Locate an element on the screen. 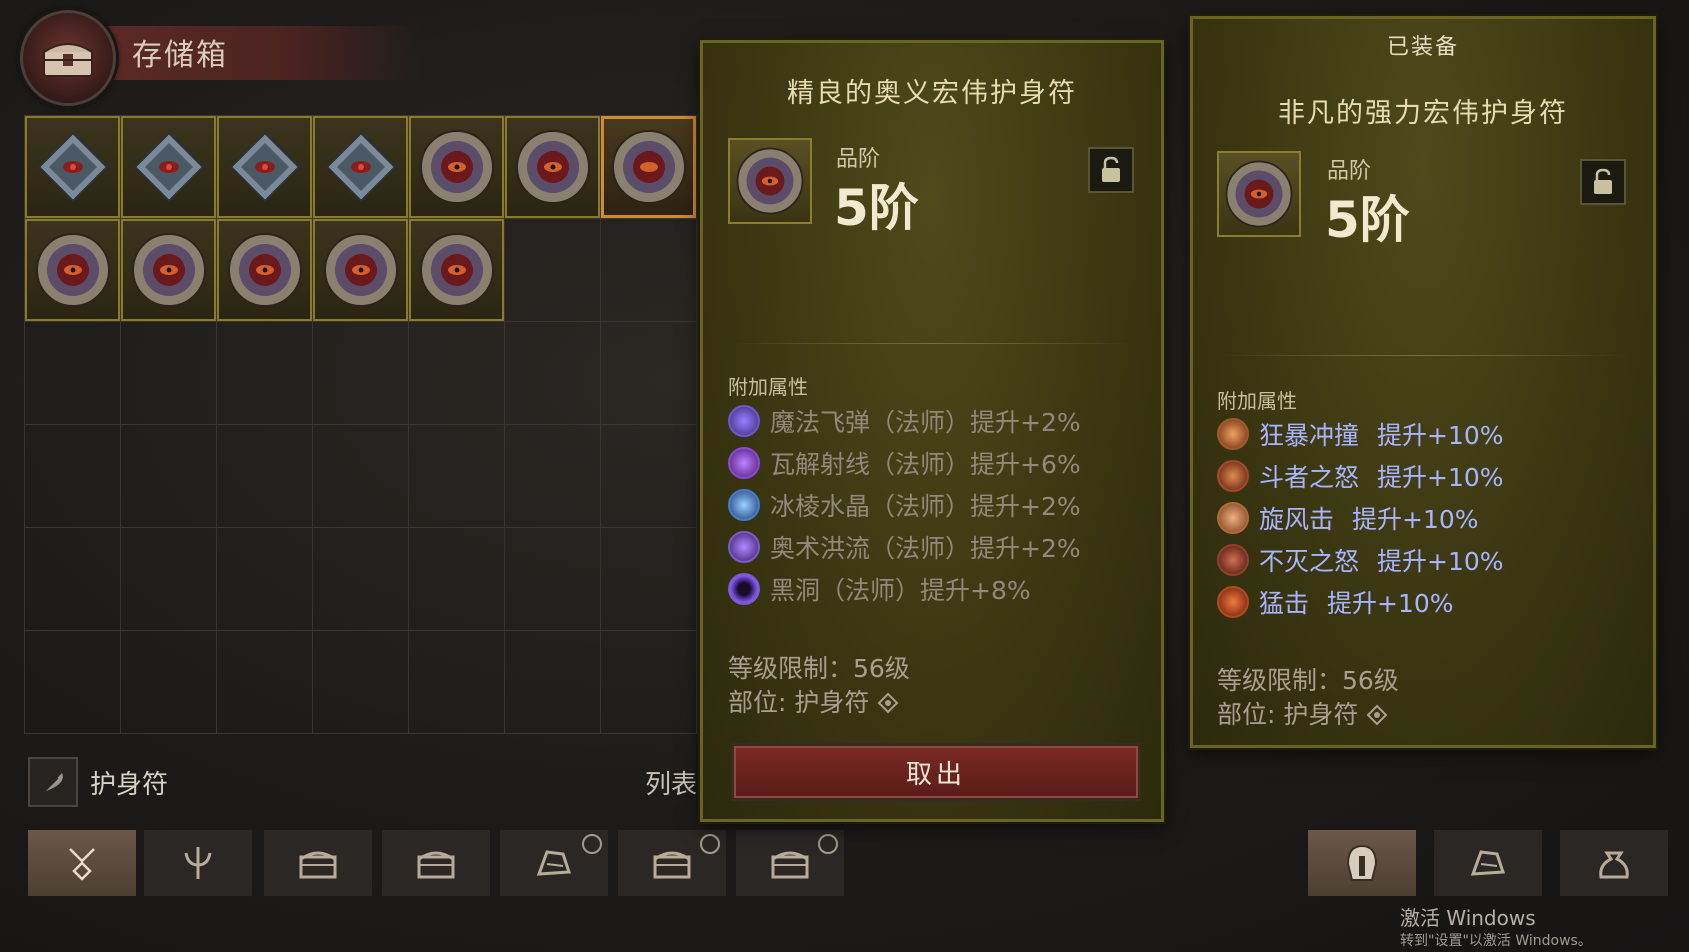 This screenshot has height=952, width=1689. tab-amulet is located at coordinates (82, 863).